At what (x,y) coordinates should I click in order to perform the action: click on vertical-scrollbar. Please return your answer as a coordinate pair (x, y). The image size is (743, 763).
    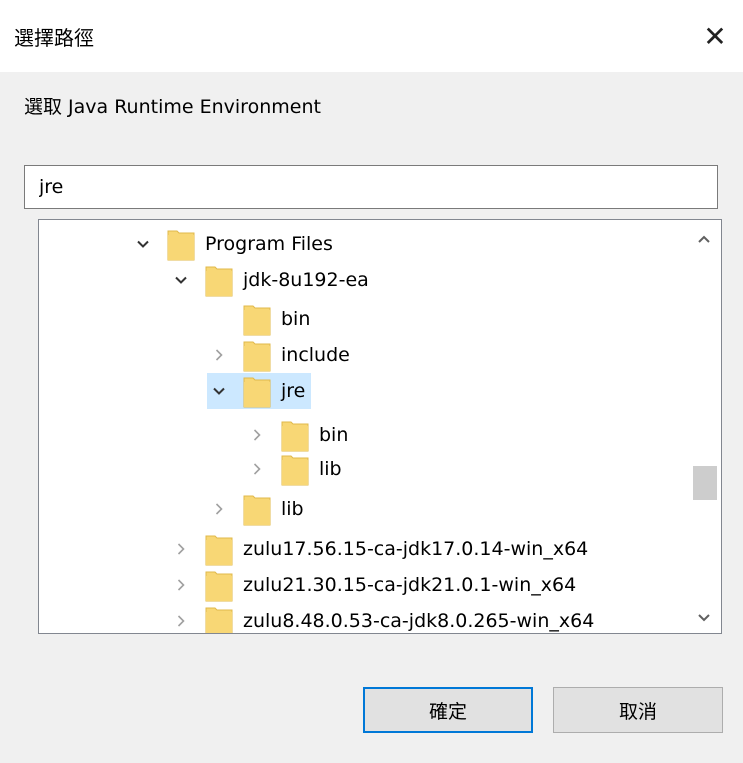
    Looking at the image, I should click on (704, 426).